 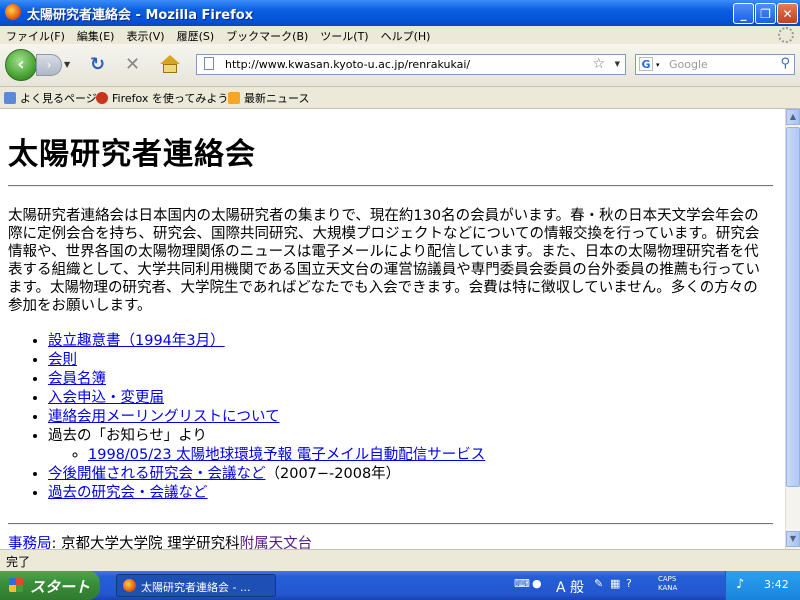 I want to click on scroll-thumb, so click(x=793, y=307).